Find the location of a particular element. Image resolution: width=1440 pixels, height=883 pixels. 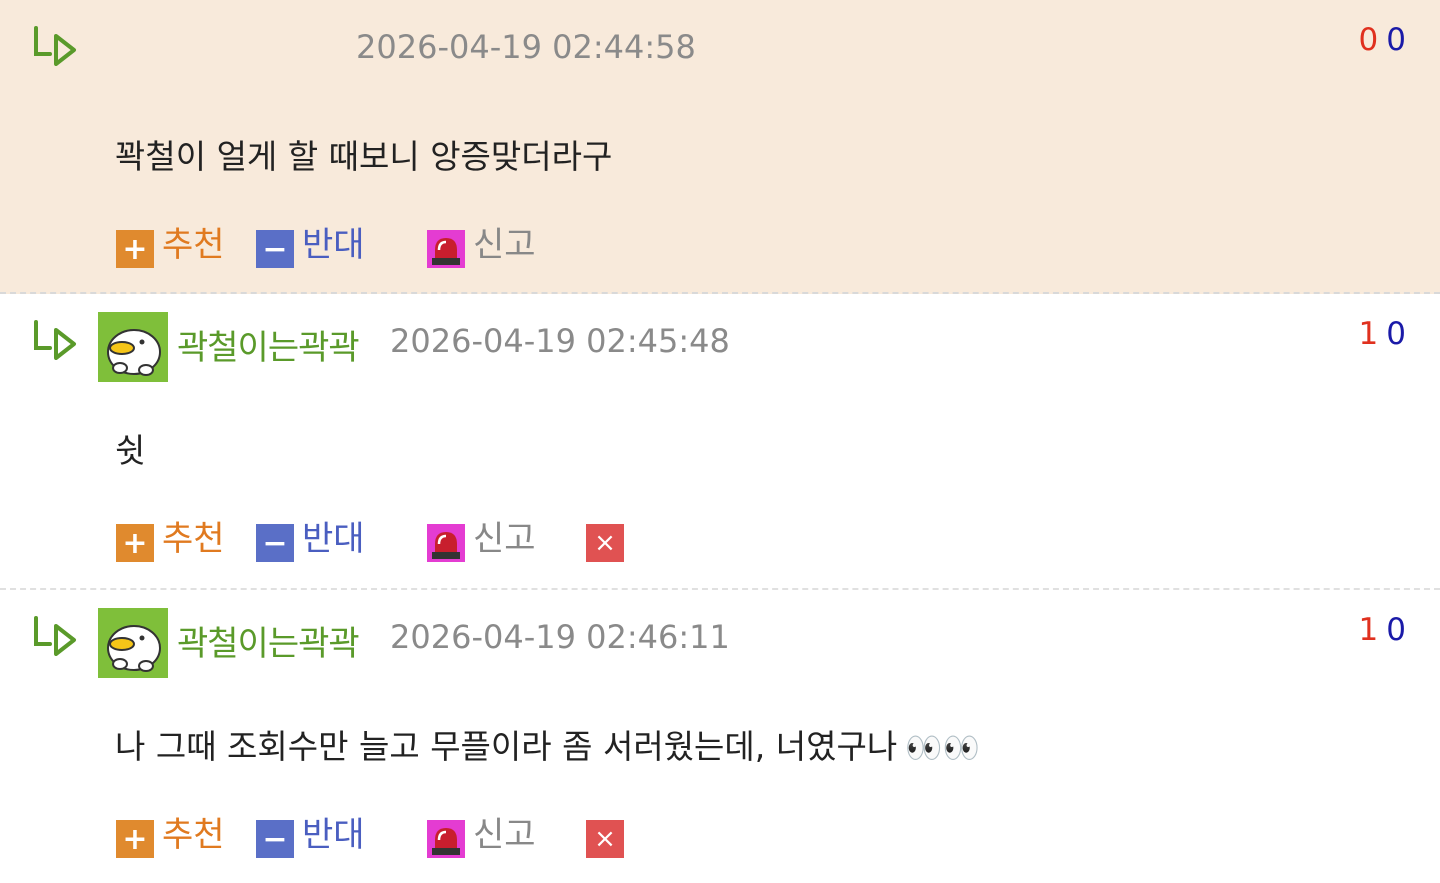

comment-datetime: 2026-04-19 02:45:48 is located at coordinates (560, 341).